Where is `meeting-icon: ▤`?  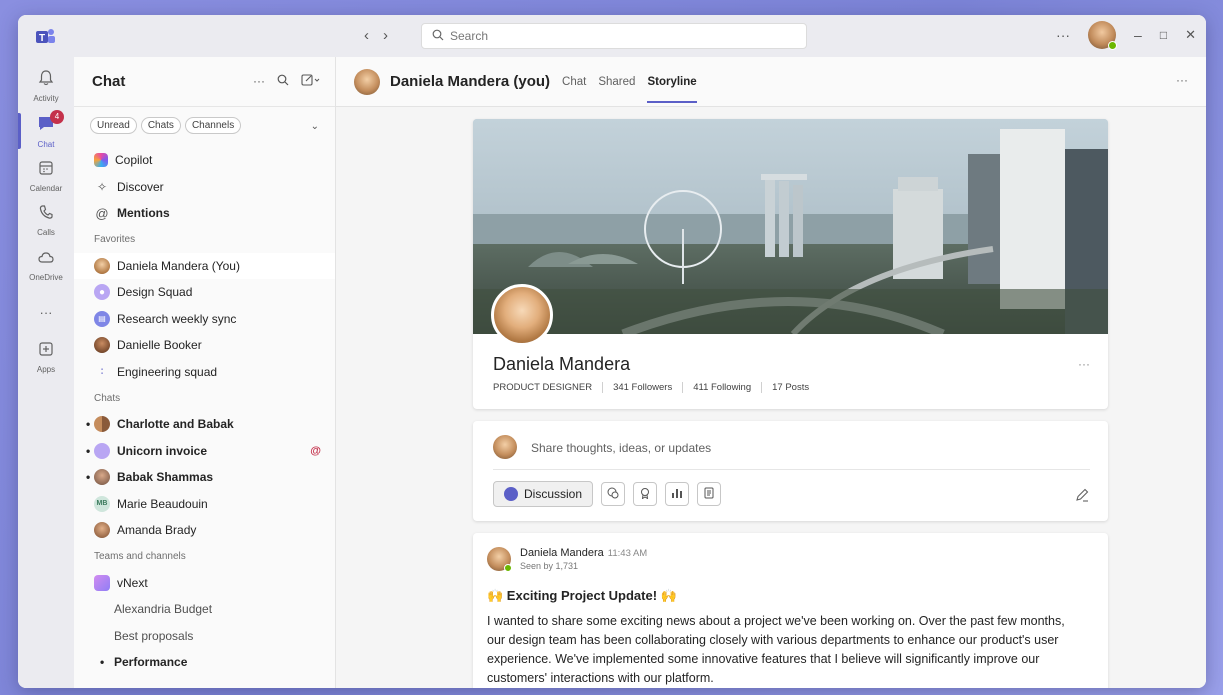
meeting-icon: ▤ is located at coordinates (102, 318).